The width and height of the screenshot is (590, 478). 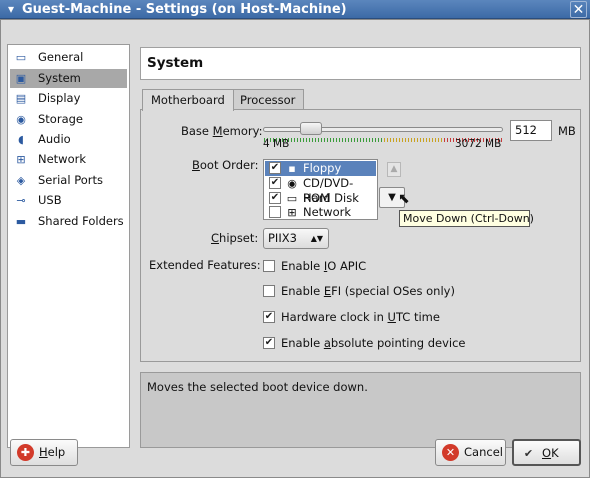 I want to click on window-menu-icon: ▾, so click(x=11, y=9).